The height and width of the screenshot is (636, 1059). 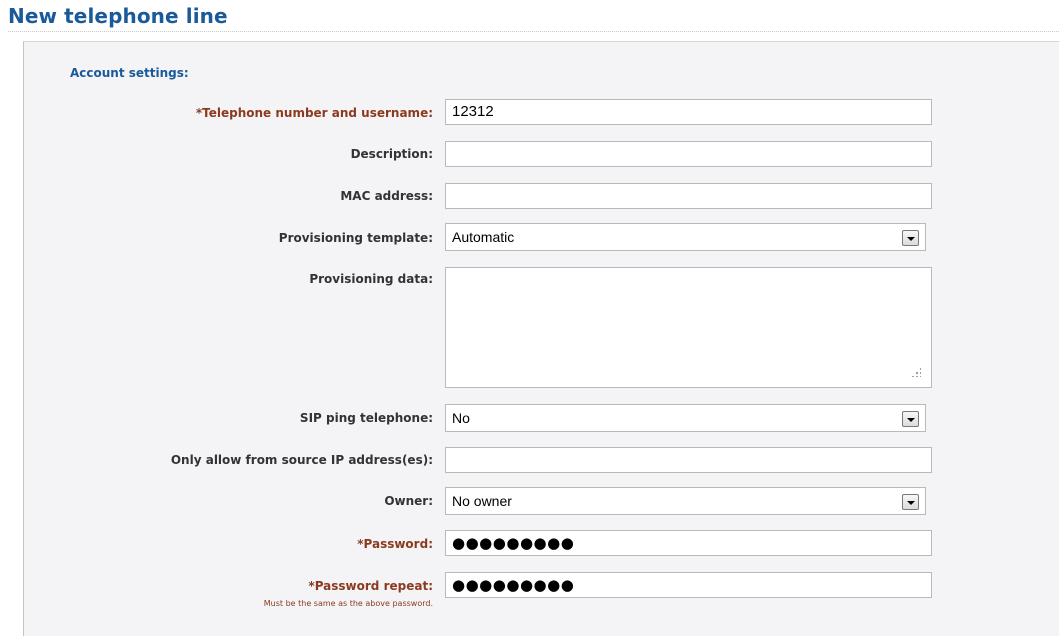 What do you see at coordinates (391, 154) in the screenshot?
I see `description-label: Description:` at bounding box center [391, 154].